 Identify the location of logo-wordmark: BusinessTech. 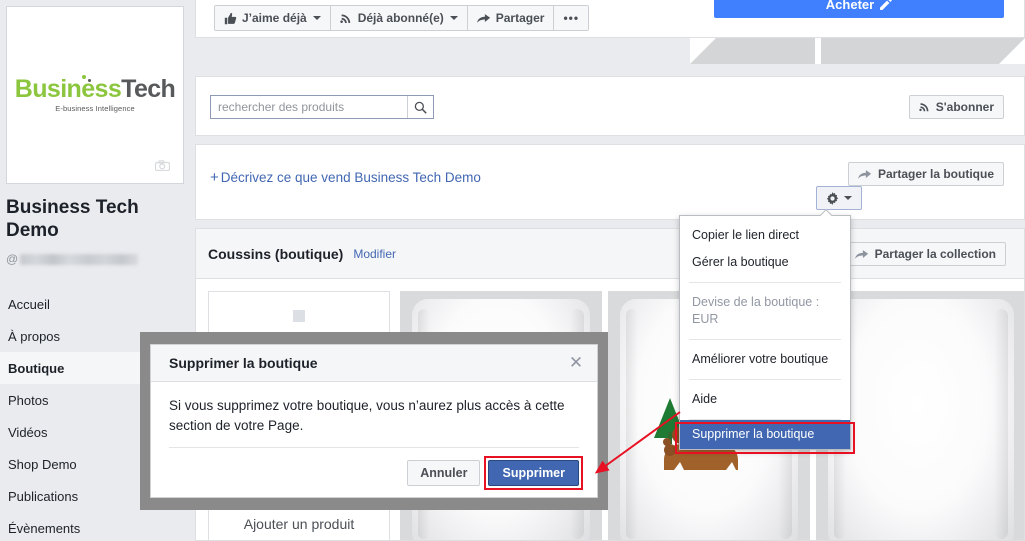
(95, 89).